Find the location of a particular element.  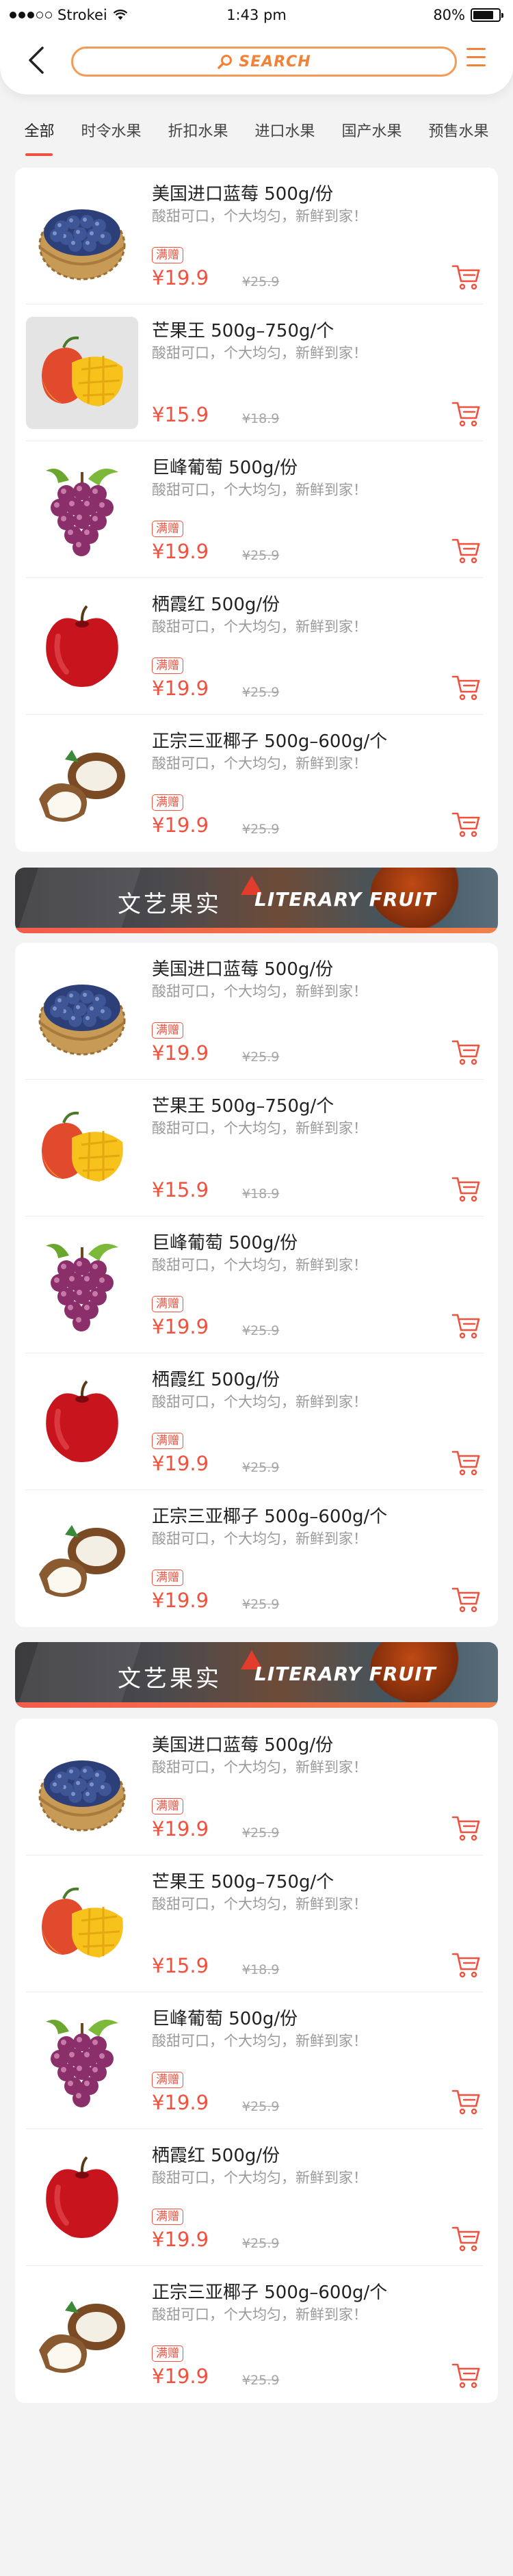

back-button is located at coordinates (37, 60).